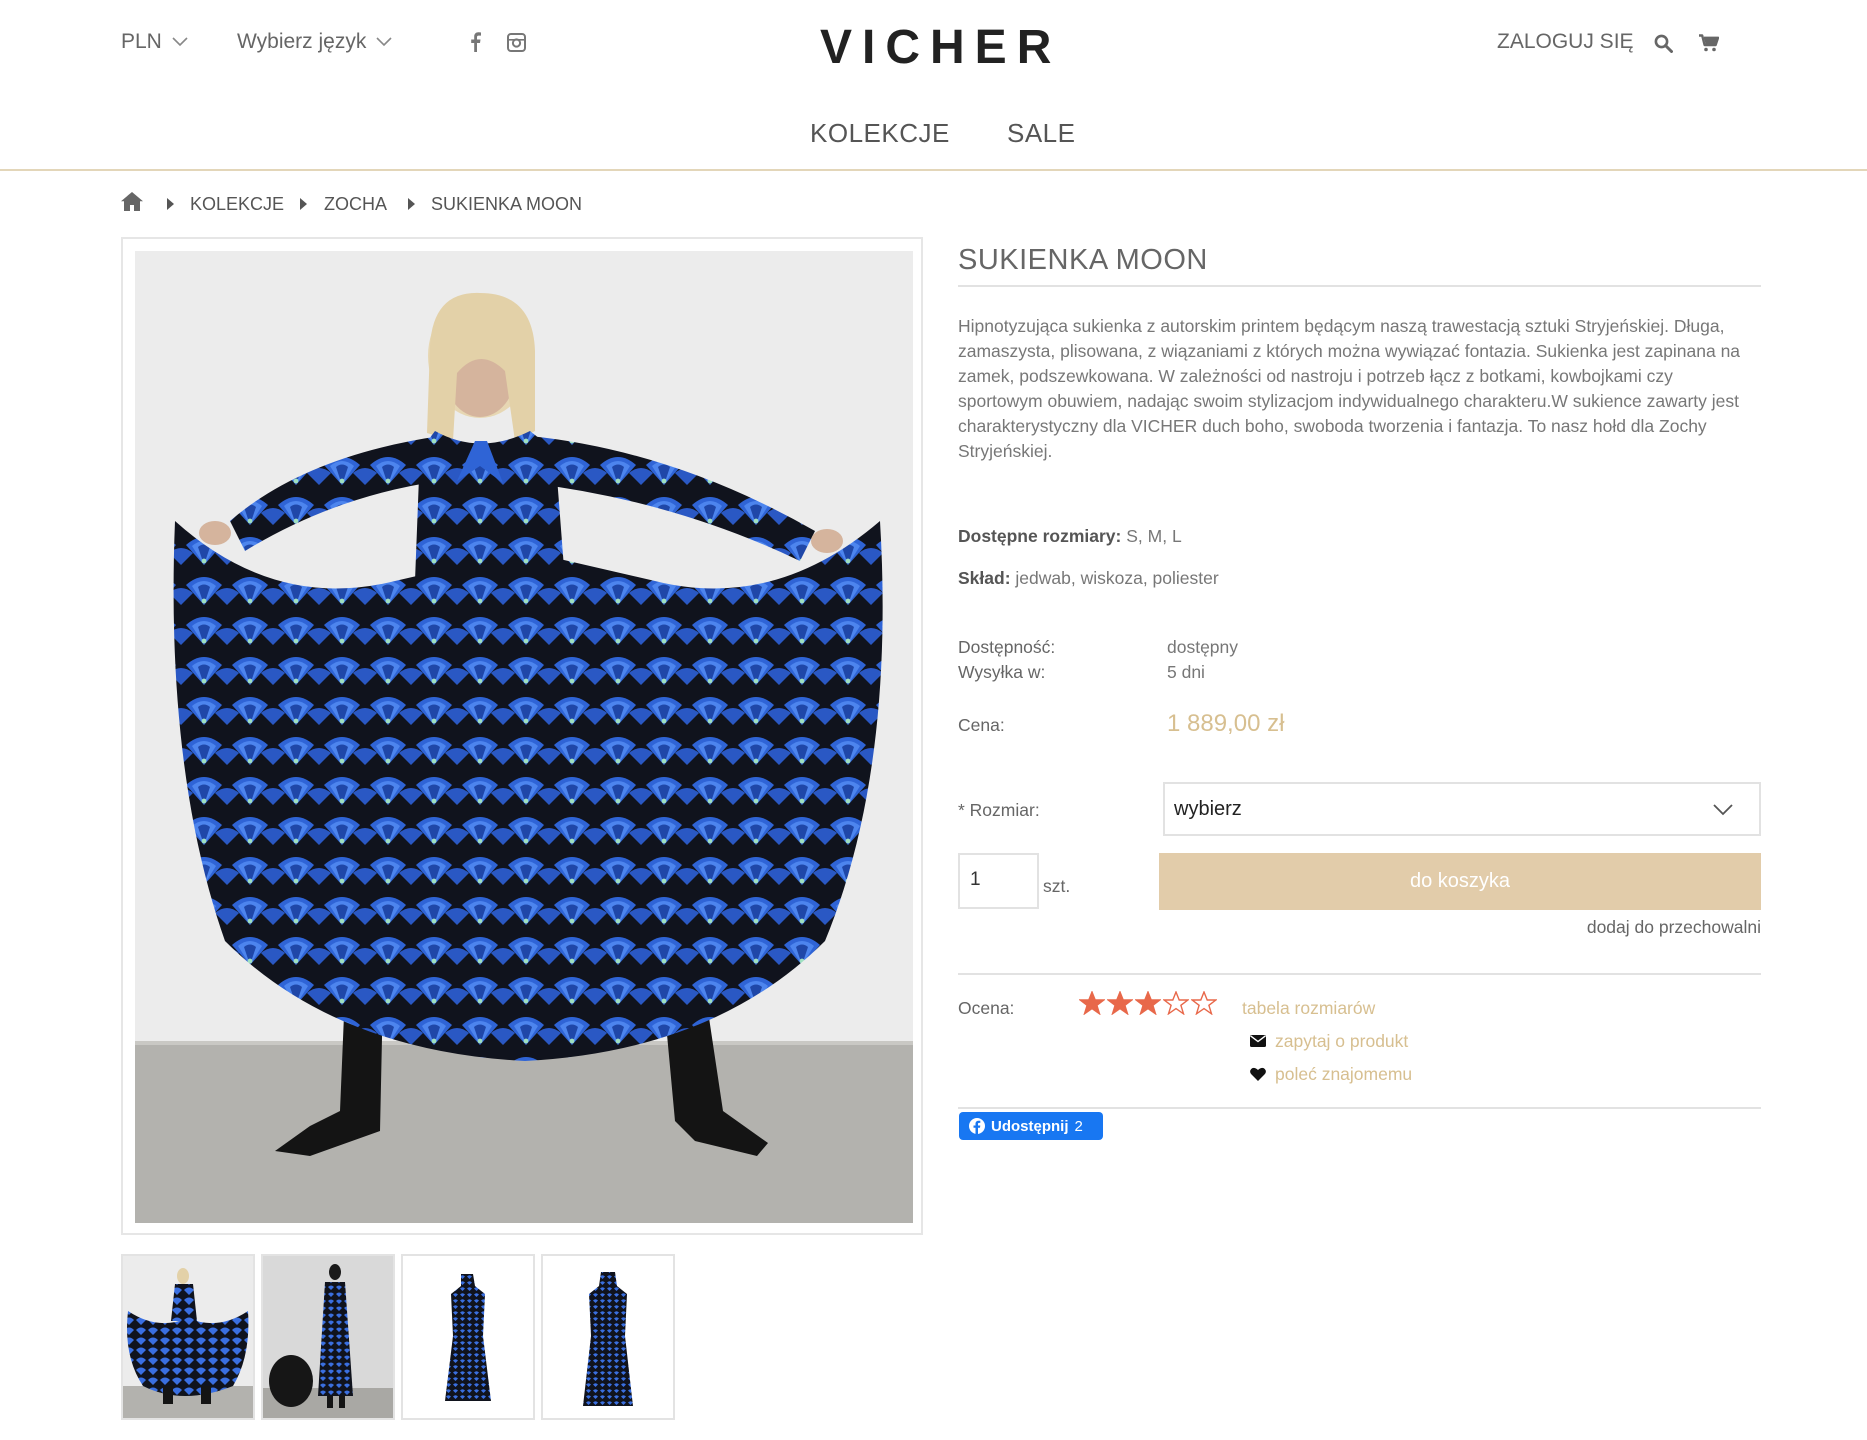 The height and width of the screenshot is (1440, 1867). Describe the element at coordinates (984, 578) in the screenshot. I see `composition-label: Skład:` at that location.